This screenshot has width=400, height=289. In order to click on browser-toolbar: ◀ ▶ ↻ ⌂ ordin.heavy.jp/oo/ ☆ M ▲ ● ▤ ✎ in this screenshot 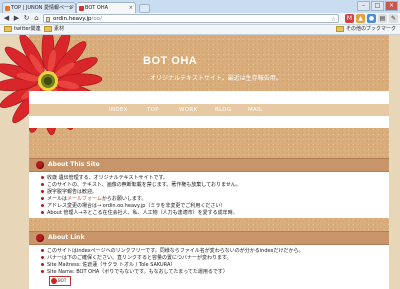, I will do `click(200, 19)`.